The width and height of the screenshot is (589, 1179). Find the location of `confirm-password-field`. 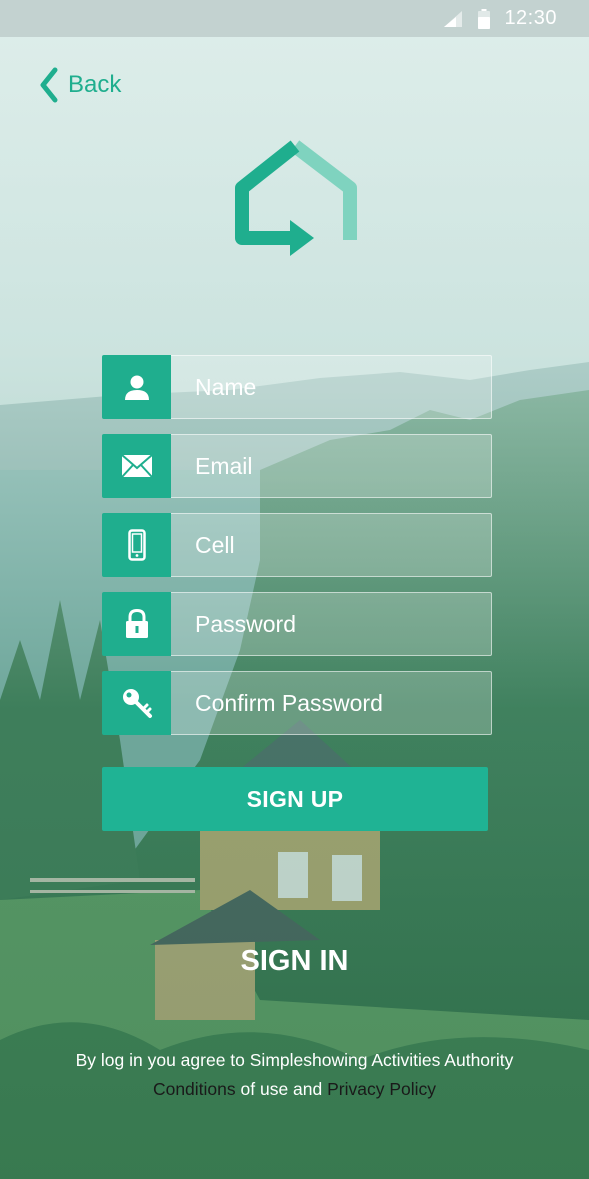

confirm-password-field is located at coordinates (297, 703).